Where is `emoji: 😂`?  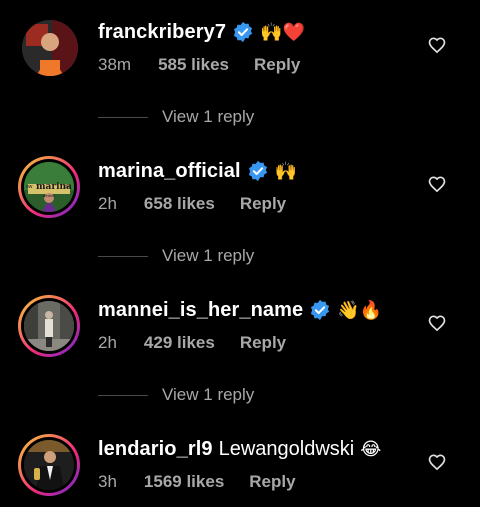 emoji: 😂 is located at coordinates (371, 449).